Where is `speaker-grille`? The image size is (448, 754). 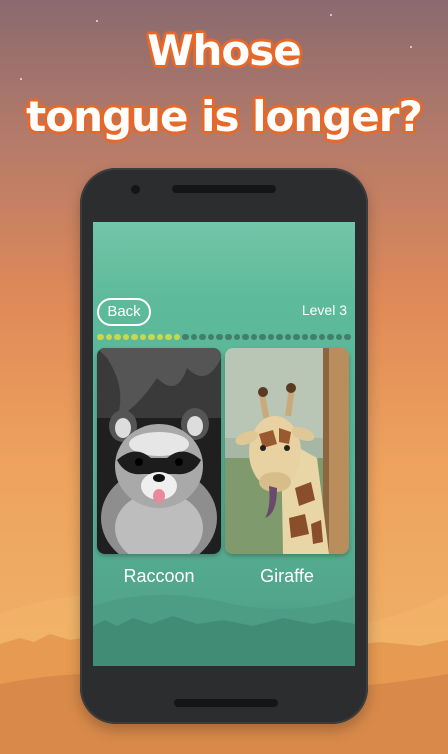 speaker-grille is located at coordinates (224, 189).